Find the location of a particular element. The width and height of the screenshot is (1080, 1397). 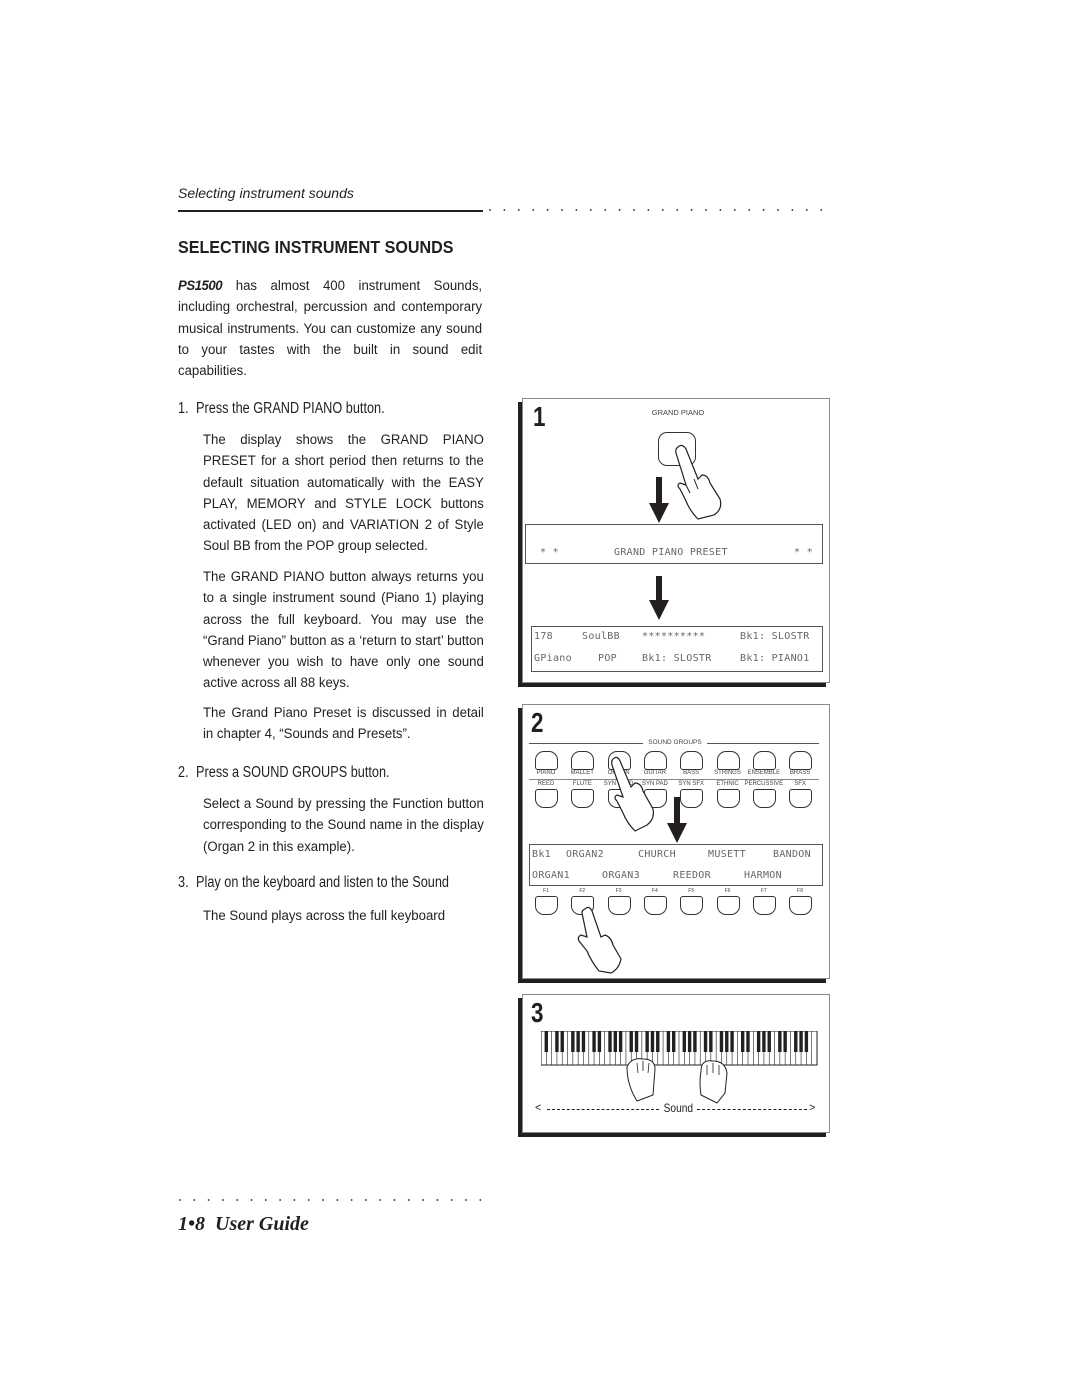

footer-title: User Guide is located at coordinates (262, 1224).